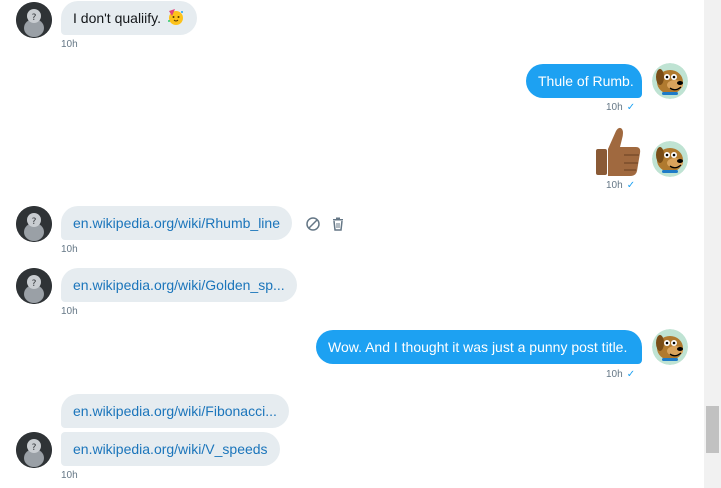  I want to click on link-message-bubble: en.wikipedia.org/wiki/Rhumb_line, so click(176, 223).